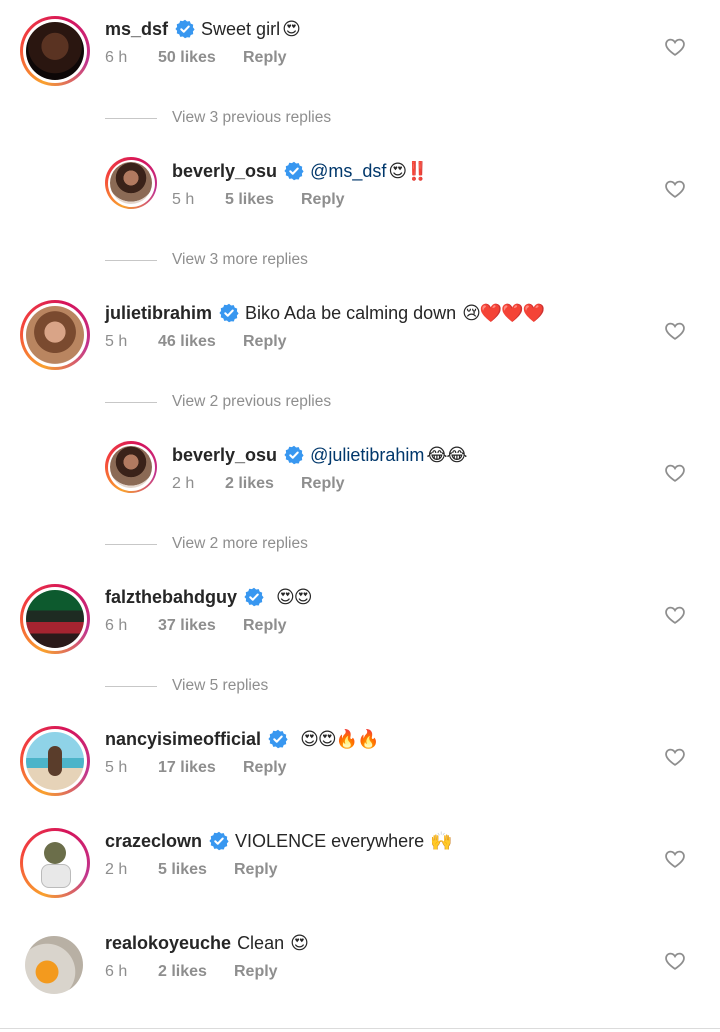 The width and height of the screenshot is (720, 1032). Describe the element at coordinates (158, 313) in the screenshot. I see `username: julietibrahim` at that location.